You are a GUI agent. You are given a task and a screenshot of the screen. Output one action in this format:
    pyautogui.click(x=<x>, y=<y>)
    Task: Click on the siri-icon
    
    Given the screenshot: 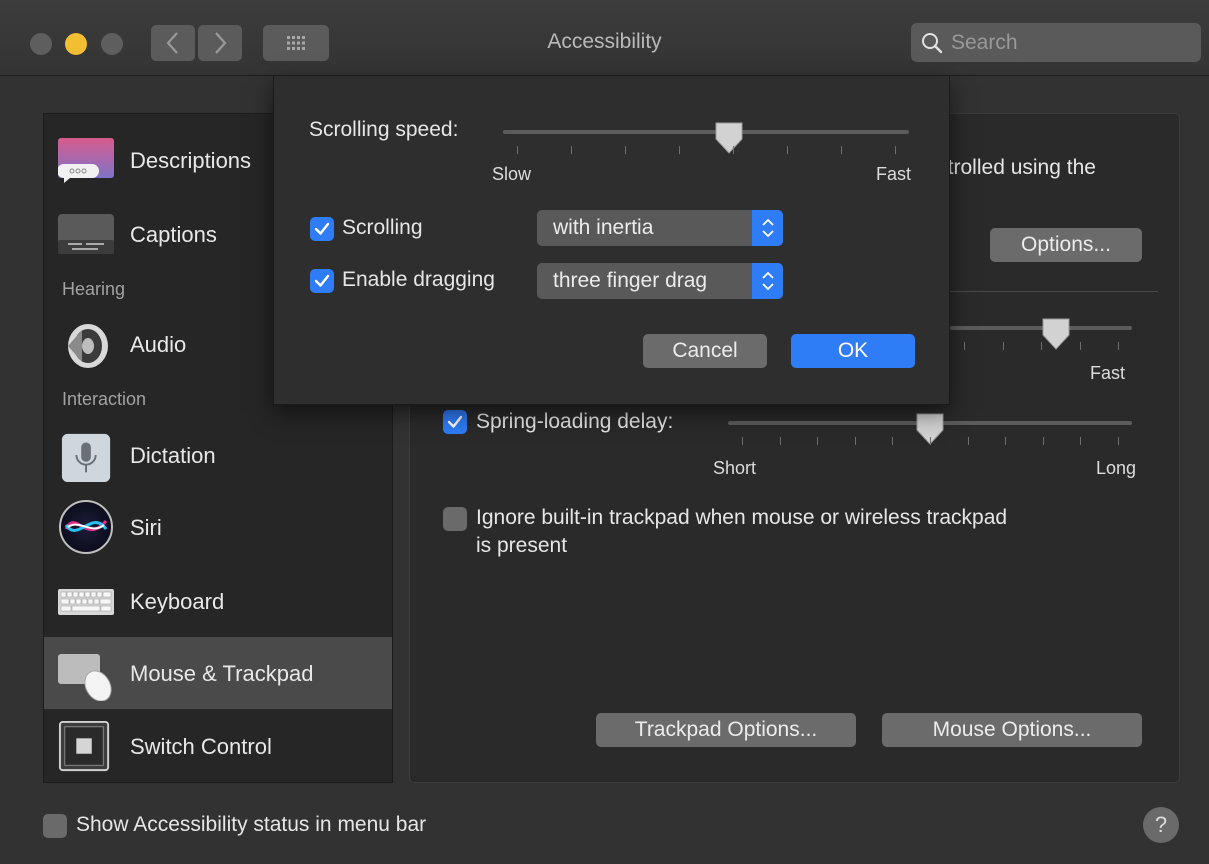 What is the action you would take?
    pyautogui.click(x=86, y=527)
    